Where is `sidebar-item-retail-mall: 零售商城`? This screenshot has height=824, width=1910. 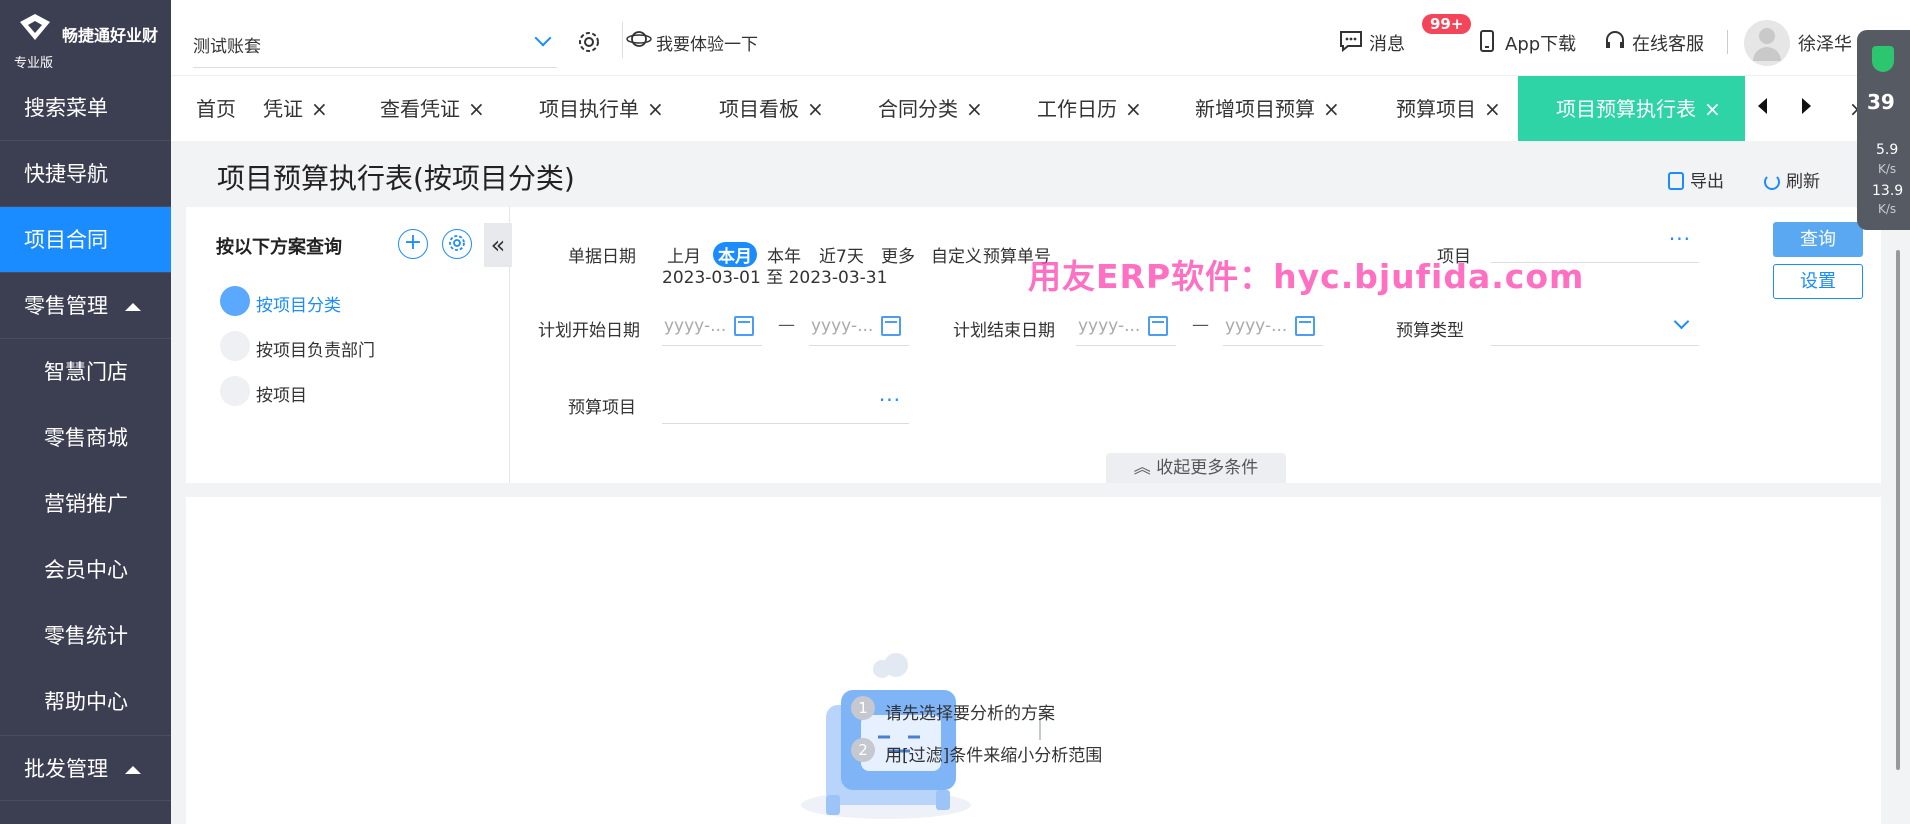 sidebar-item-retail-mall: 零售商城 is located at coordinates (85, 438).